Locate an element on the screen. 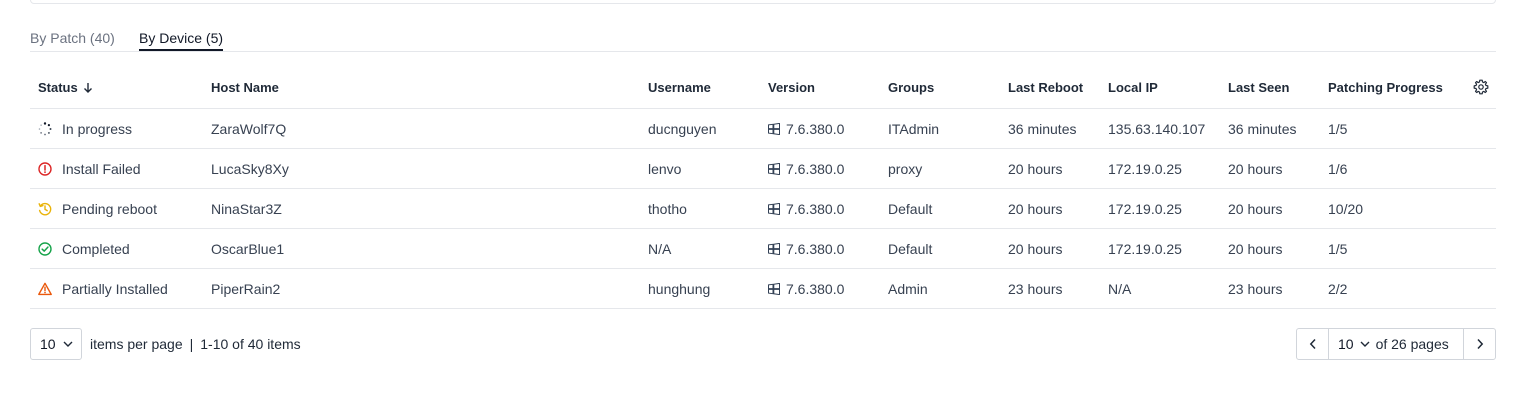  items-per-page-label: items per page is located at coordinates (136, 344).